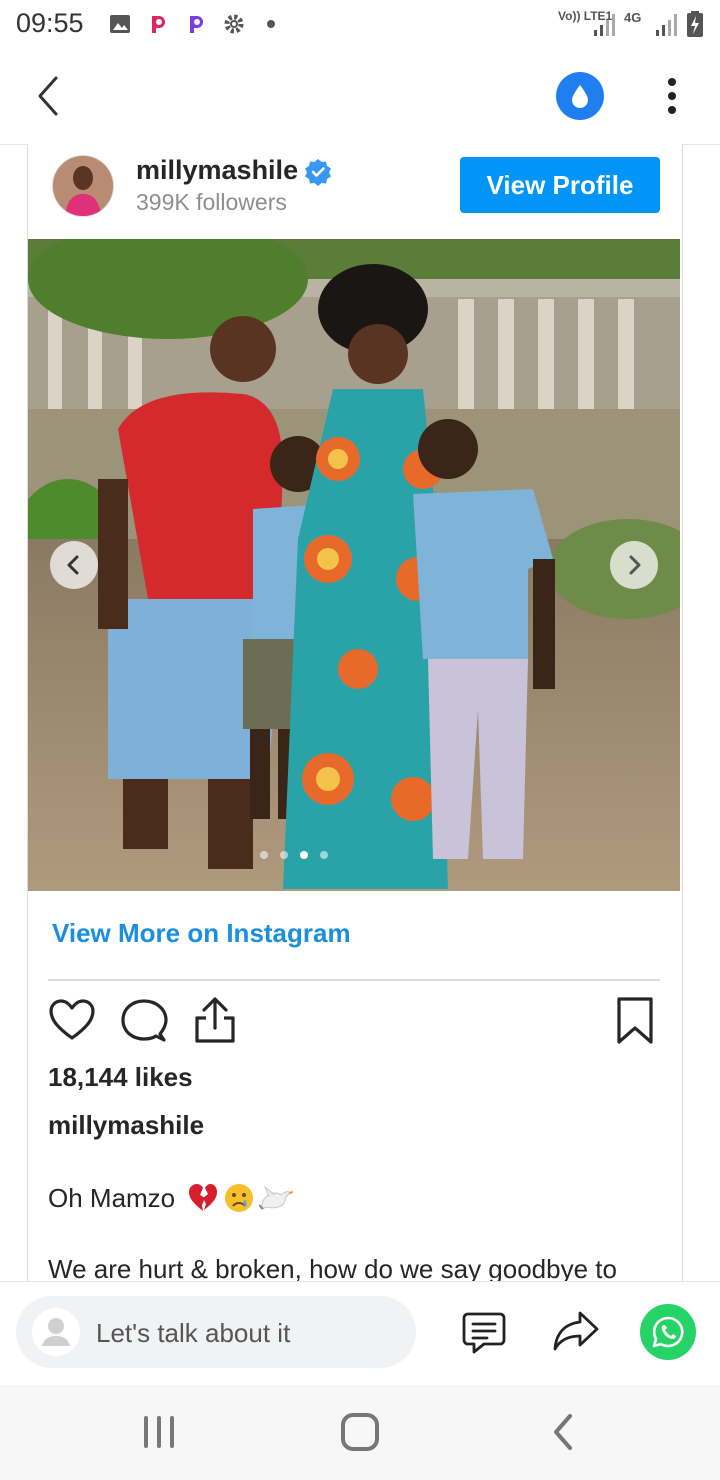 The width and height of the screenshot is (720, 1480). Describe the element at coordinates (217, 170) in the screenshot. I see `post-username: millymashile` at that location.